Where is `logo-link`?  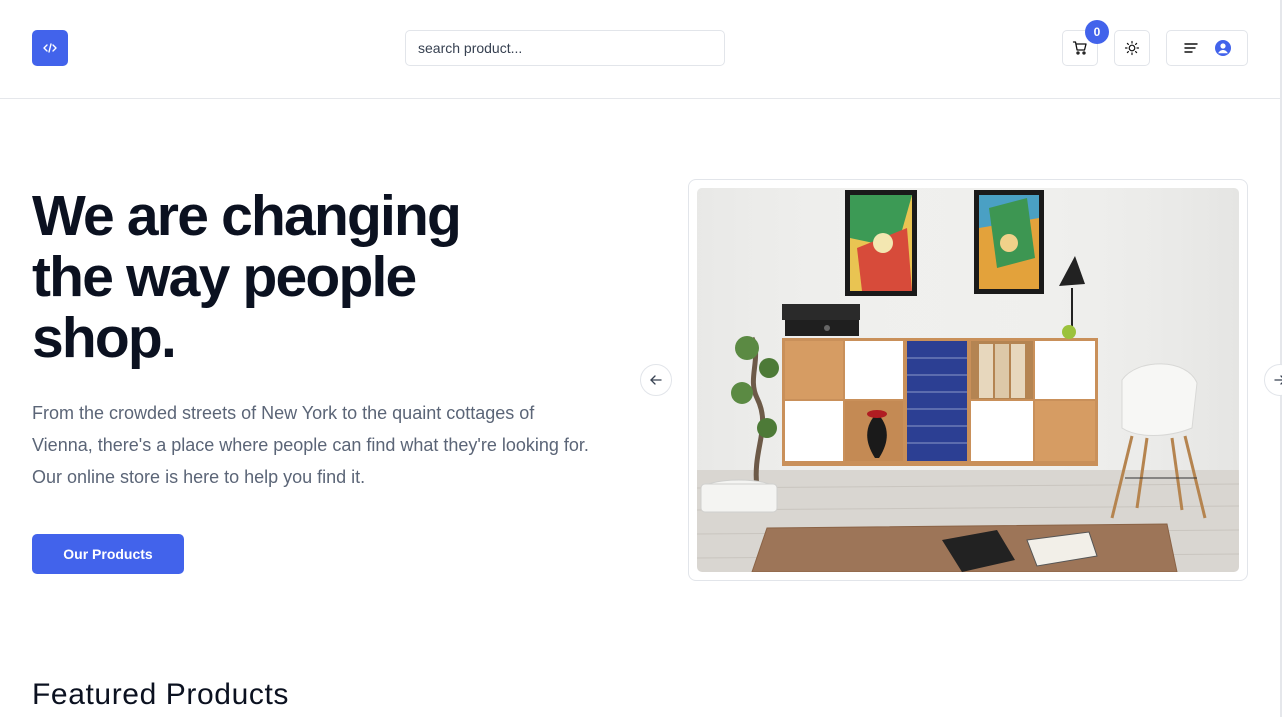 logo-link is located at coordinates (50, 48).